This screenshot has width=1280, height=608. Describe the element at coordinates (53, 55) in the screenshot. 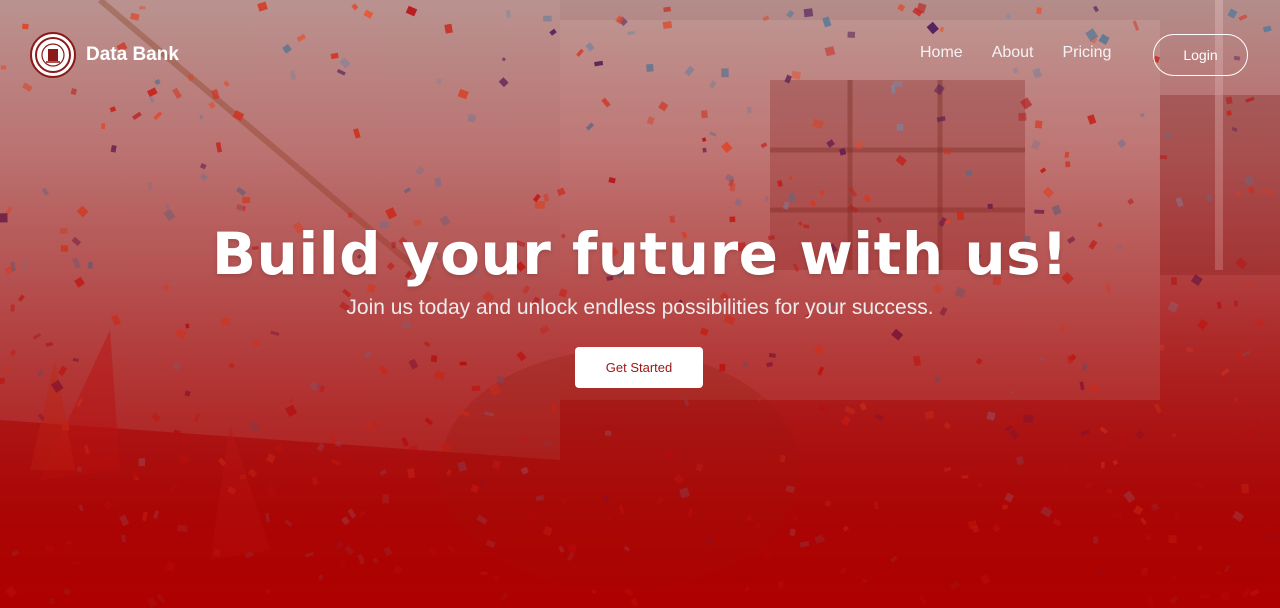

I see `college-seal-icon` at that location.